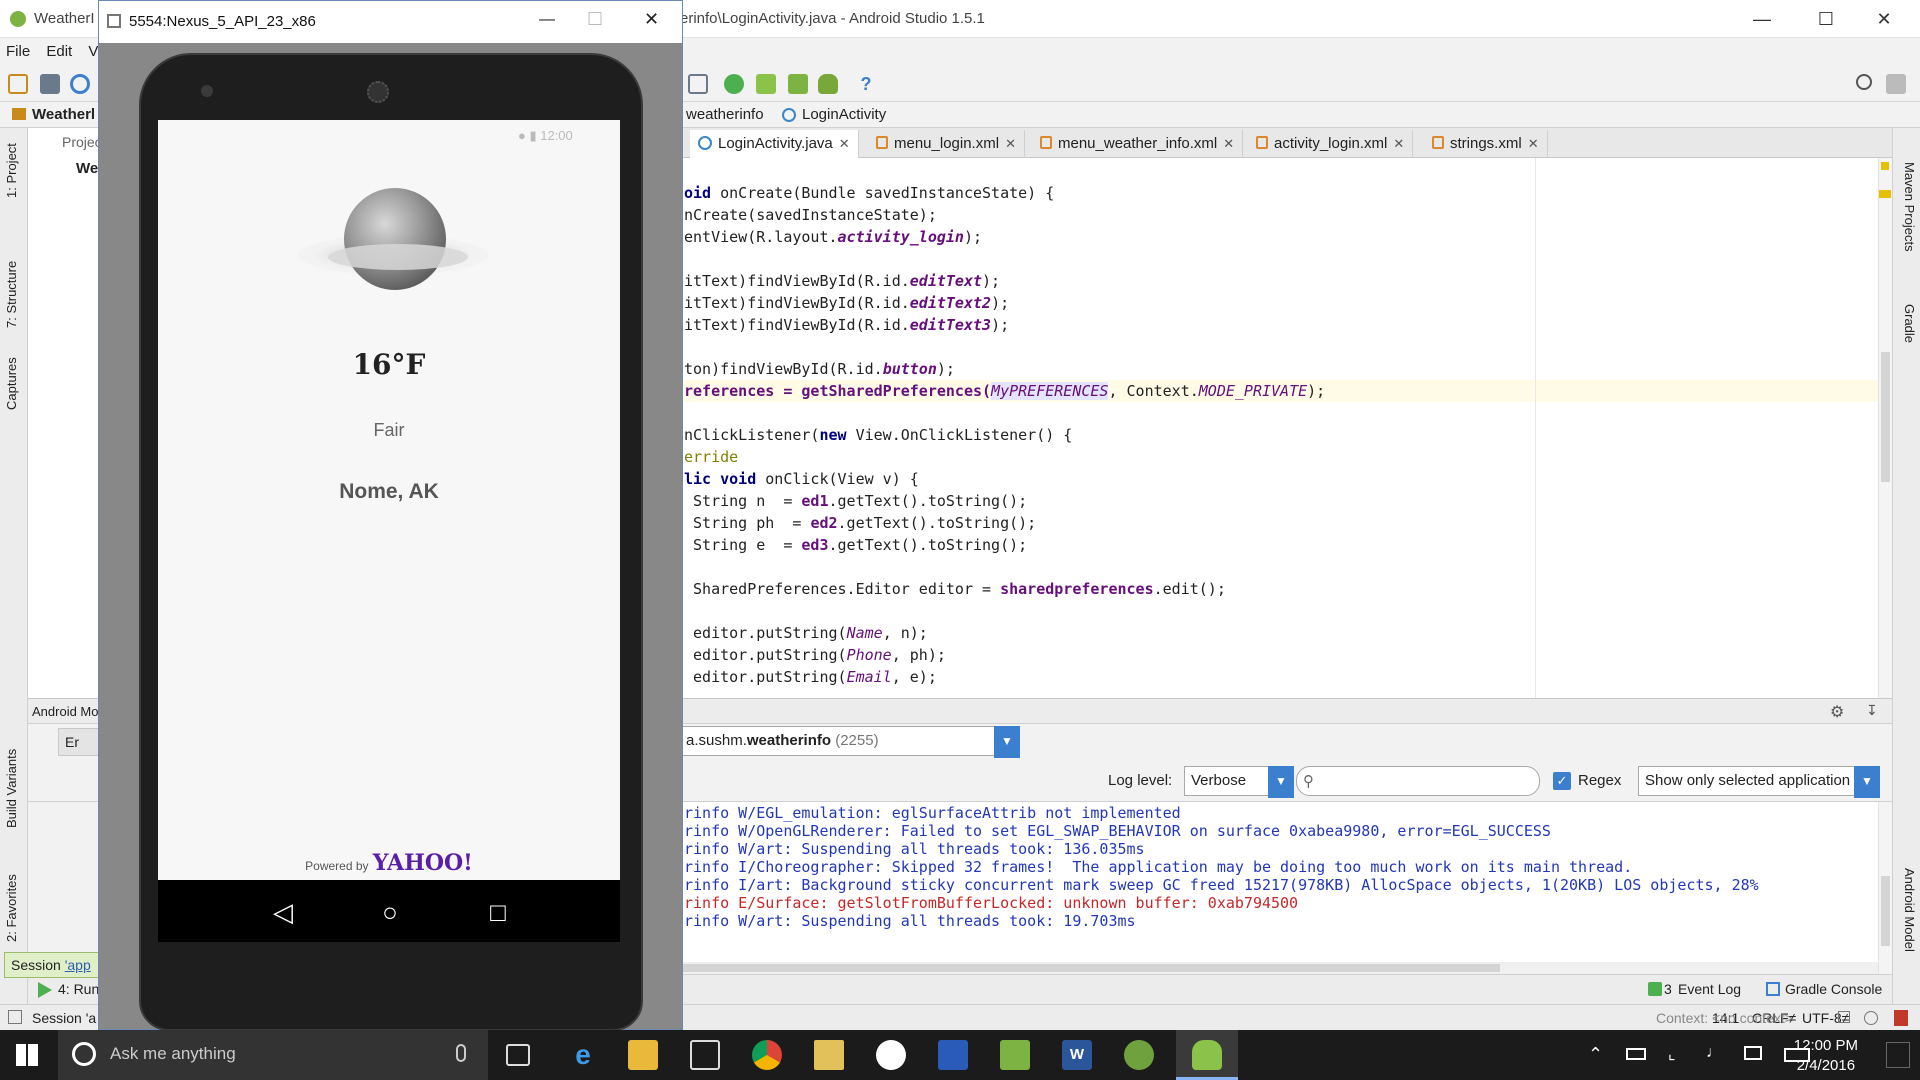  What do you see at coordinates (1909, 323) in the screenshot?
I see `tool-tab-gradle: Gradle` at bounding box center [1909, 323].